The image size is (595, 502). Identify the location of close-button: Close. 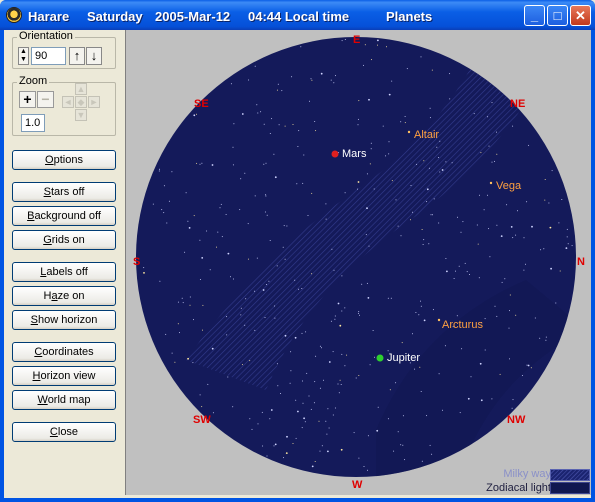
(64, 432).